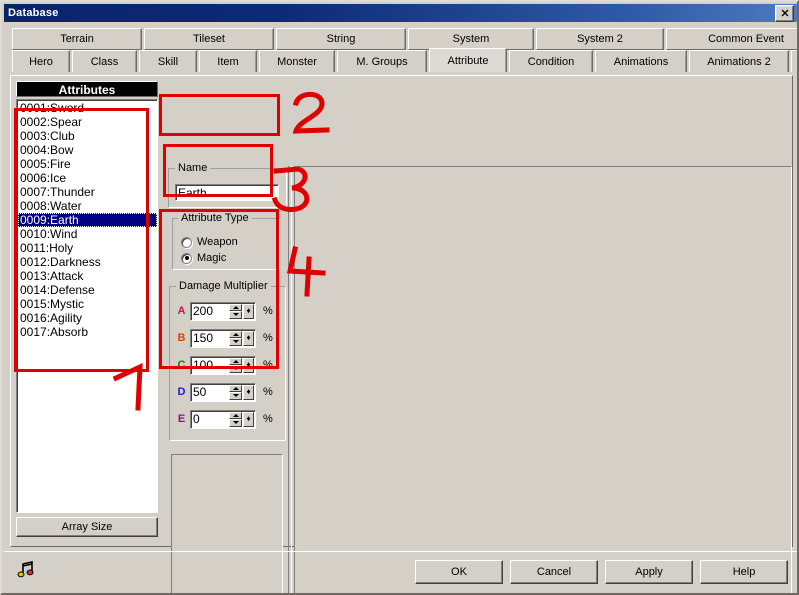  I want to click on tab-m-groups: M. Groups, so click(382, 61).